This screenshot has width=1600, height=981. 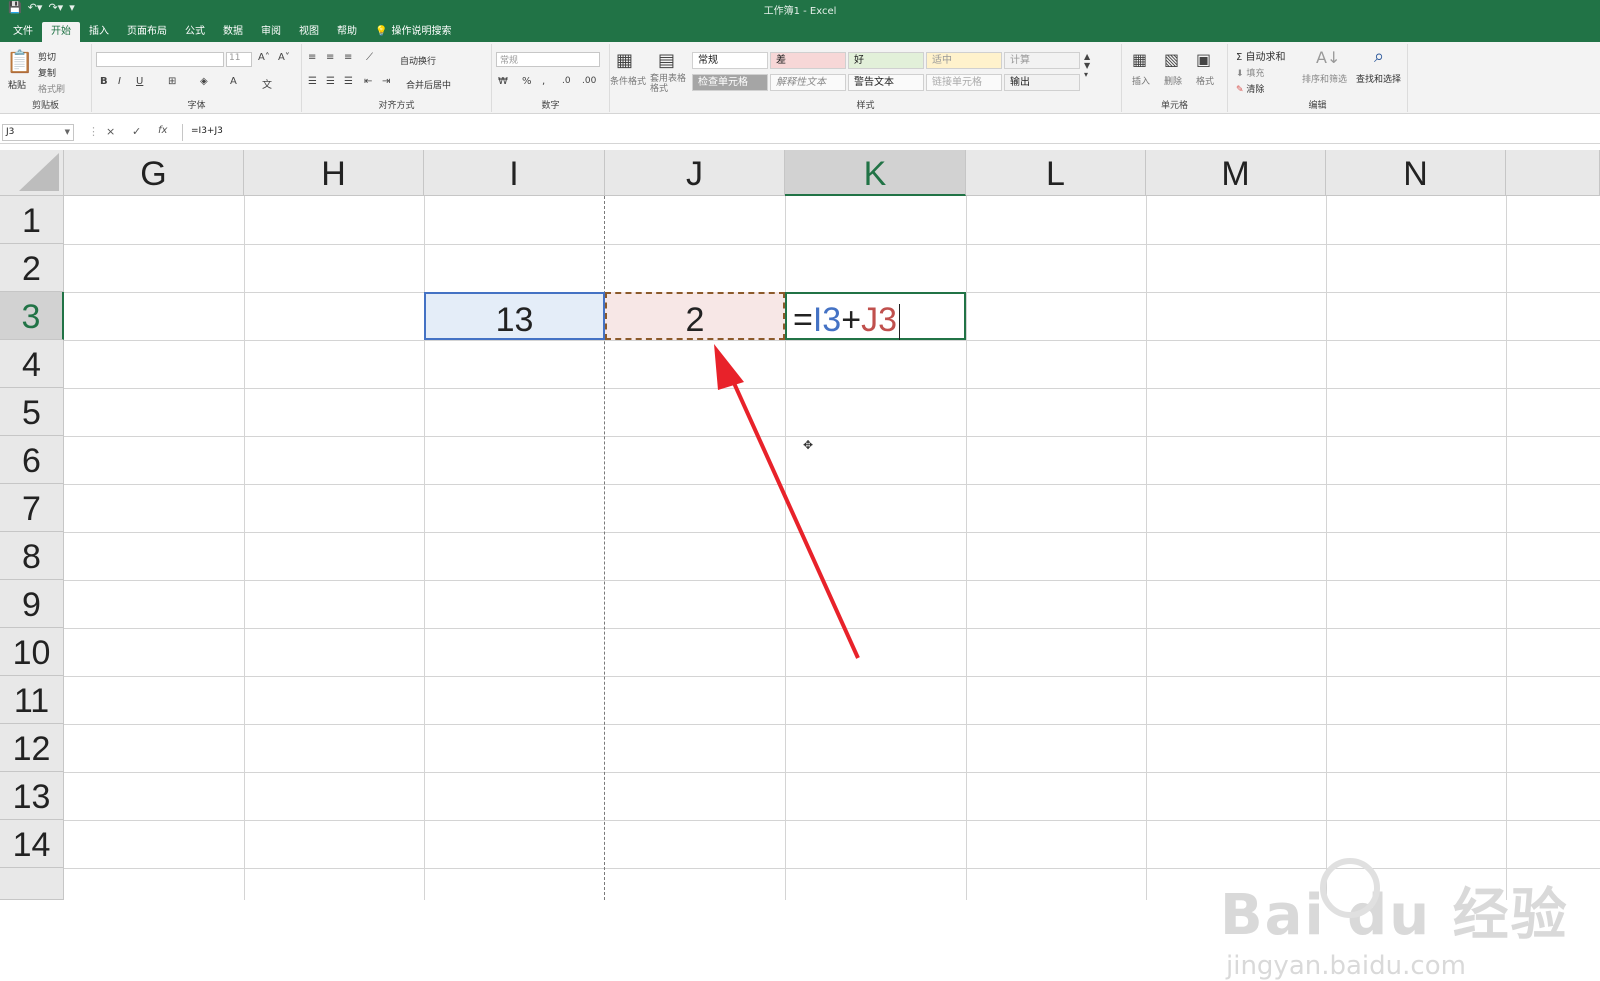 What do you see at coordinates (1139, 59) in the screenshot?
I see `insert-cells-icon: ▦` at bounding box center [1139, 59].